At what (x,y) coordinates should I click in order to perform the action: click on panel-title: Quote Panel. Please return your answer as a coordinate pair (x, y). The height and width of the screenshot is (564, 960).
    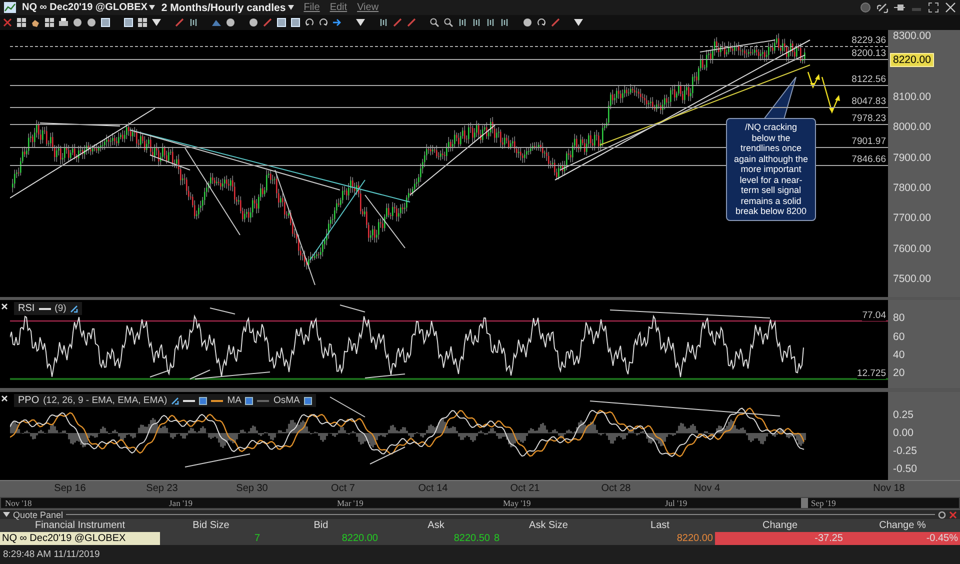
    Looking at the image, I should click on (38, 515).